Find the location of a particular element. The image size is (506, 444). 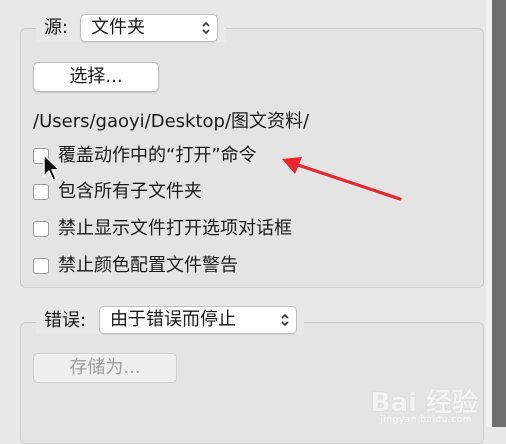

suppress-open-options-label: 禁止显示文件打开选项对话框 is located at coordinates (175, 228).